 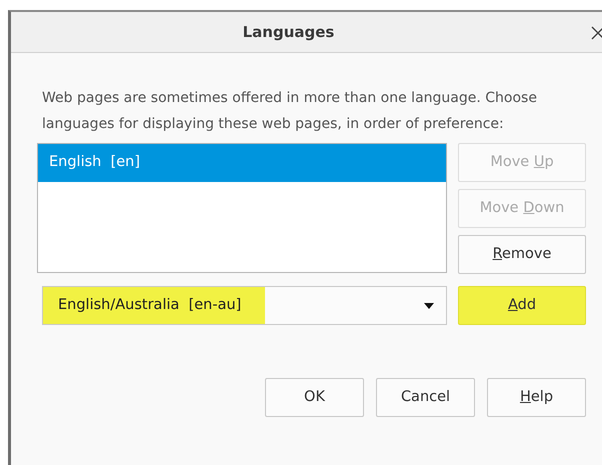 What do you see at coordinates (154, 305) in the screenshot?
I see `selected-language: English/Australia [en-au]` at bounding box center [154, 305].